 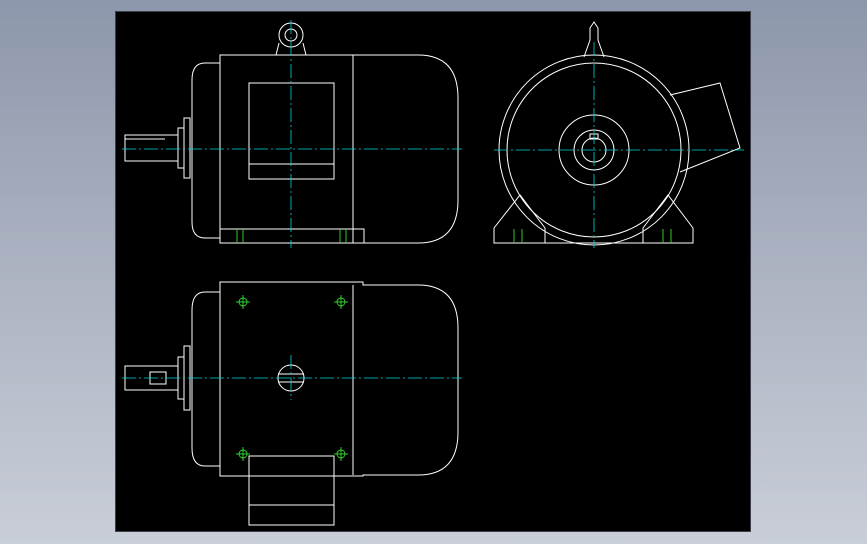 What do you see at coordinates (205, 379) in the screenshot?
I see `top-end-shield` at bounding box center [205, 379].